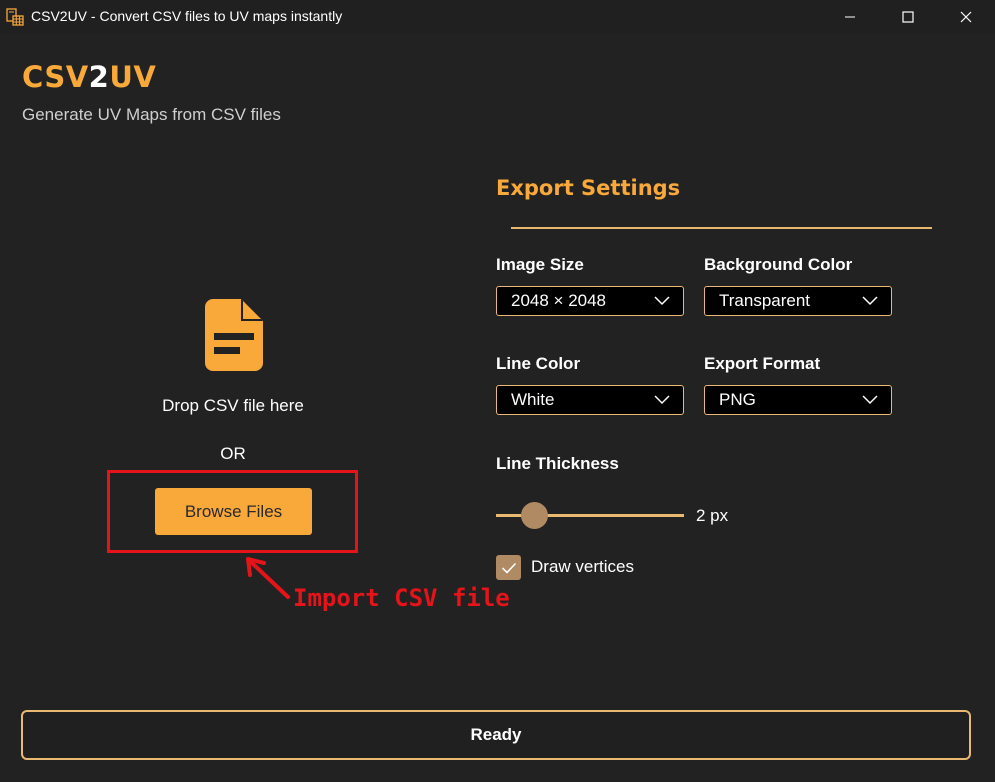 The height and width of the screenshot is (782, 995). What do you see at coordinates (401, 598) in the screenshot?
I see `annotation-label: Import CSV file` at bounding box center [401, 598].